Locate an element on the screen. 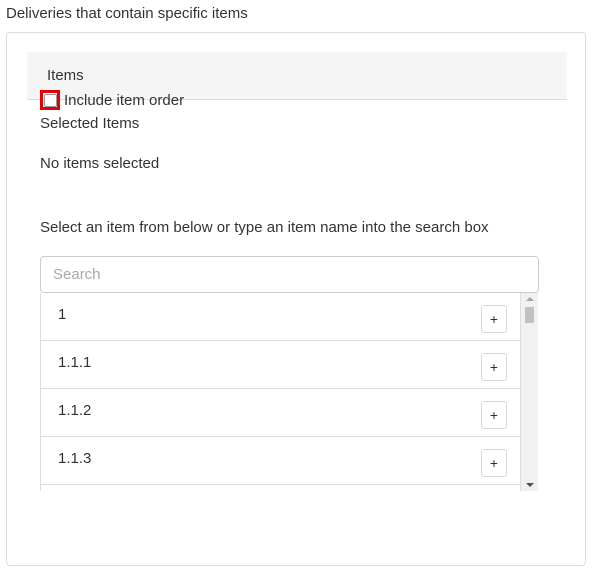 This screenshot has width=601, height=576. list-item: 1.1.3 + is located at coordinates (281, 461).